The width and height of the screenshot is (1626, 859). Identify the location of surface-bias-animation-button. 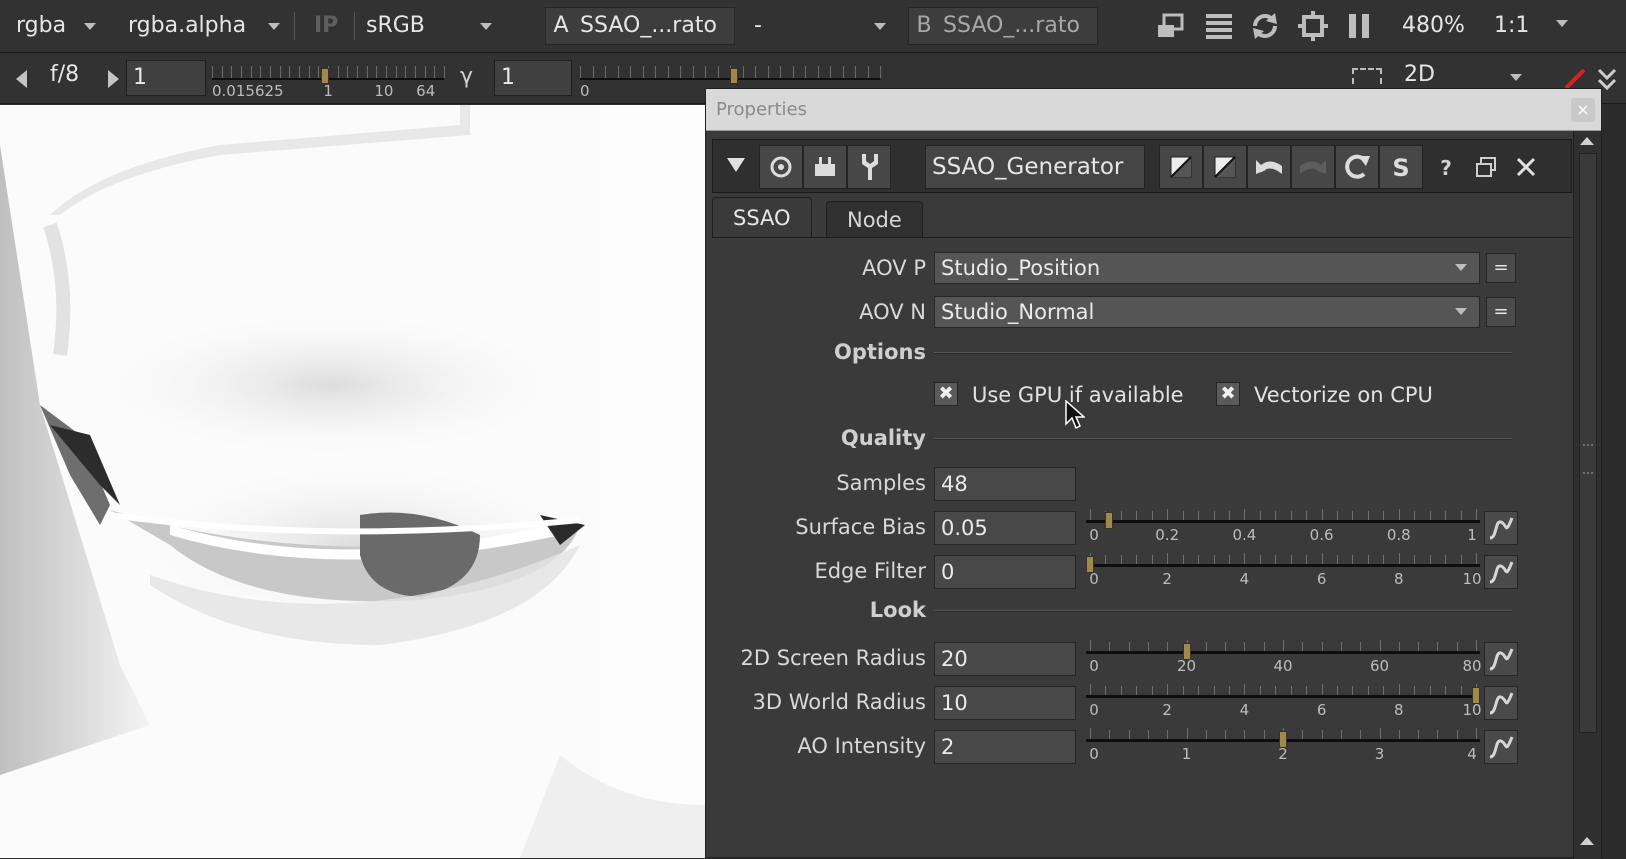
(1501, 528).